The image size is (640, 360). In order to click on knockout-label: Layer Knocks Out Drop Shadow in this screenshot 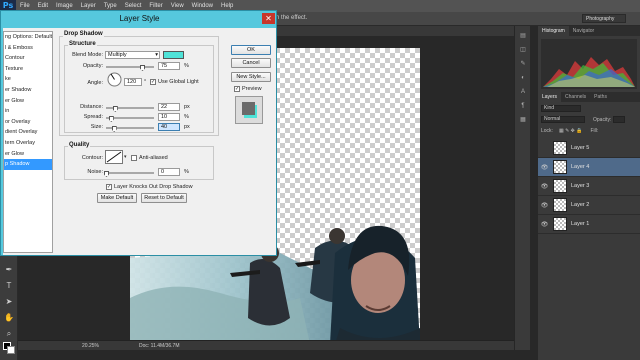, I will do `click(153, 187)`.